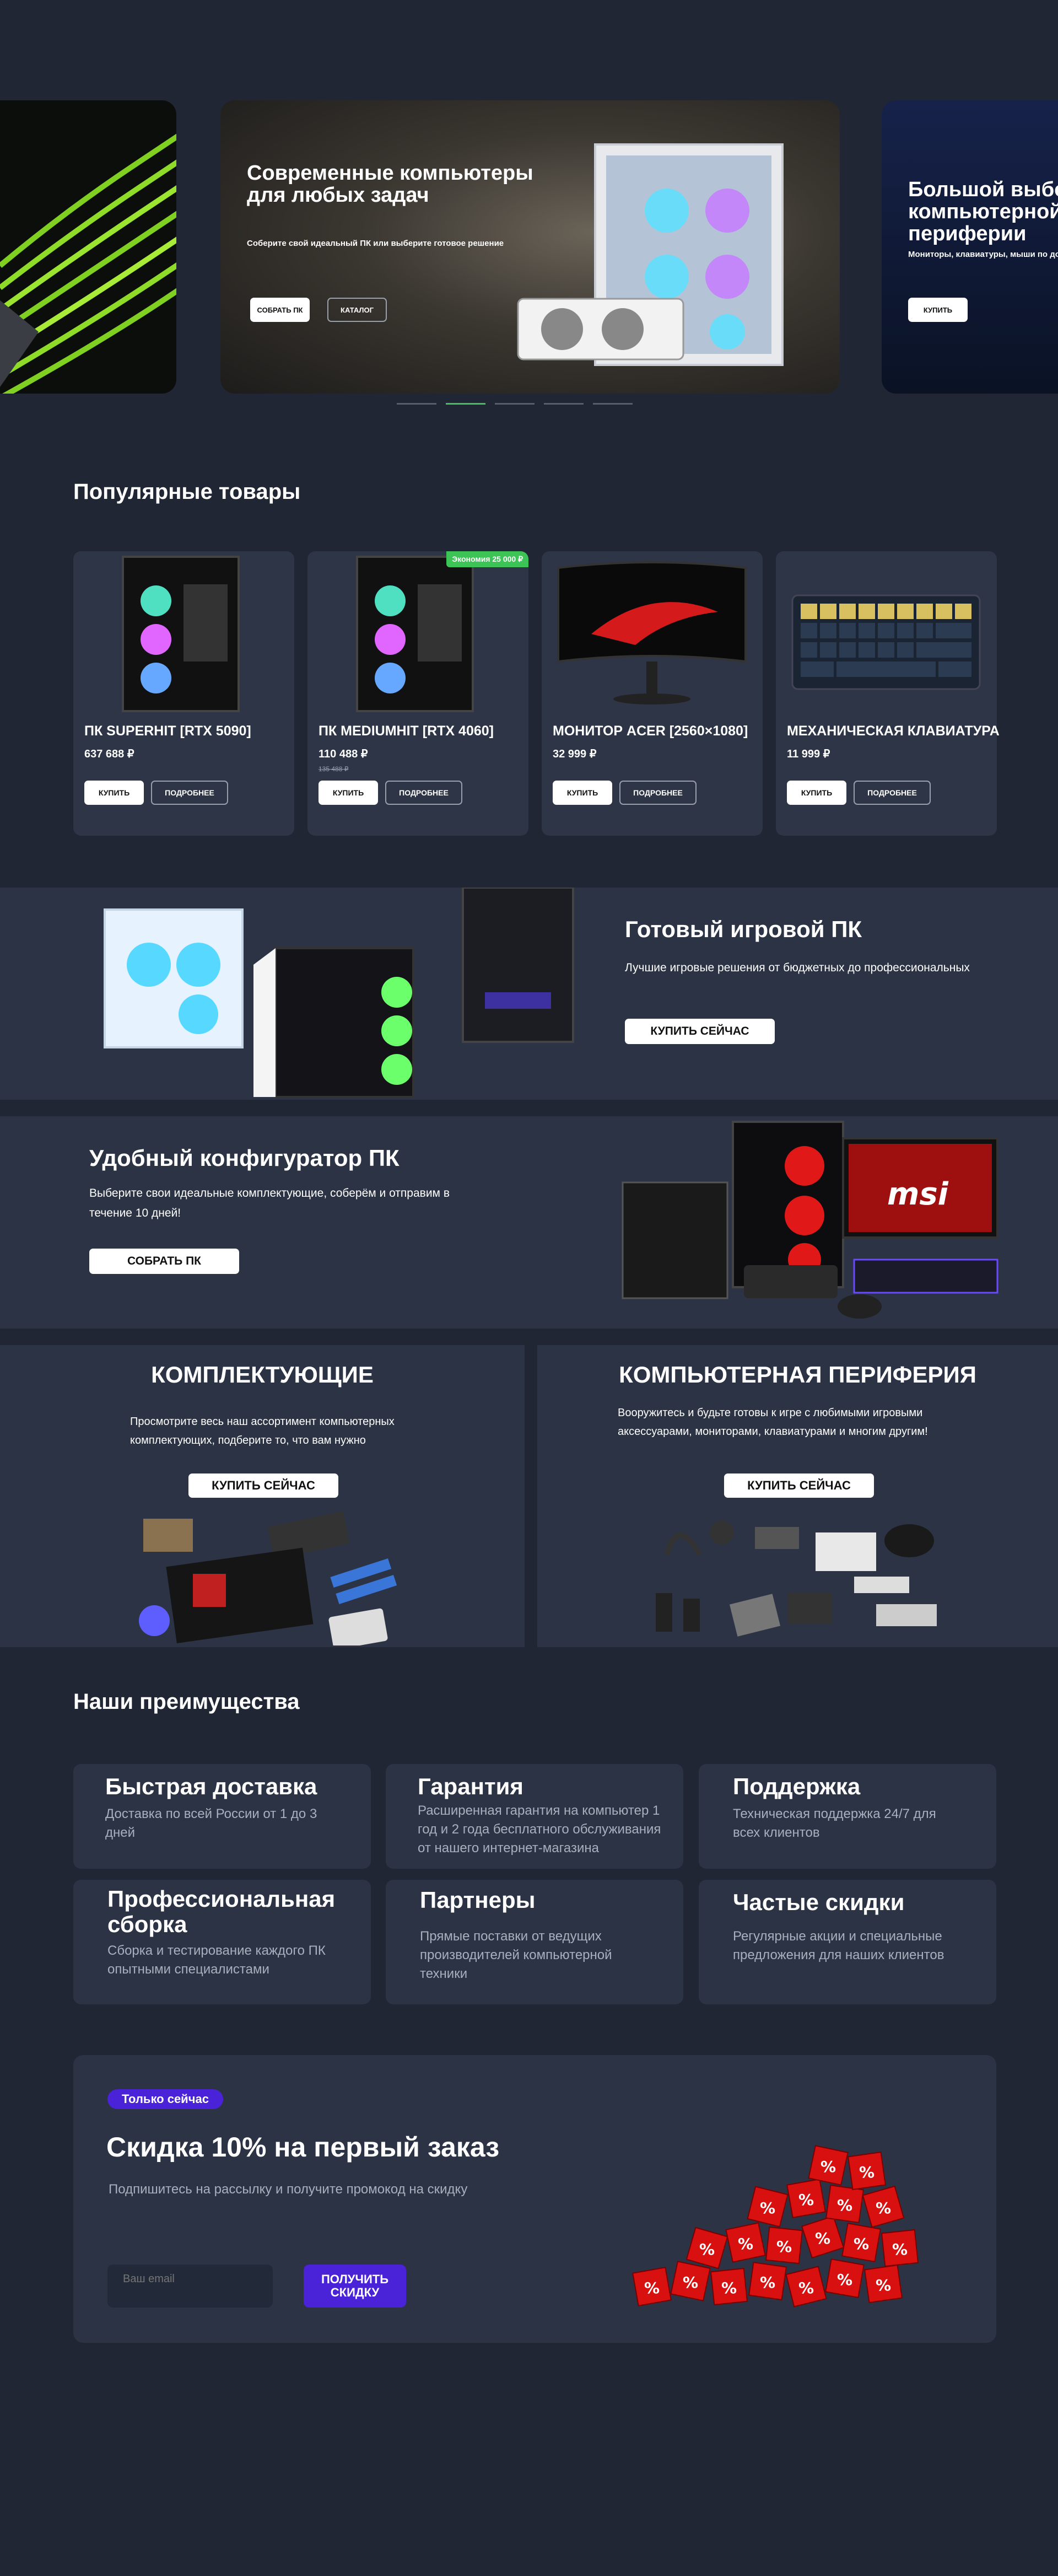  Describe the element at coordinates (470, 1786) in the screenshot. I see `advantage-title: Гарантия` at that location.